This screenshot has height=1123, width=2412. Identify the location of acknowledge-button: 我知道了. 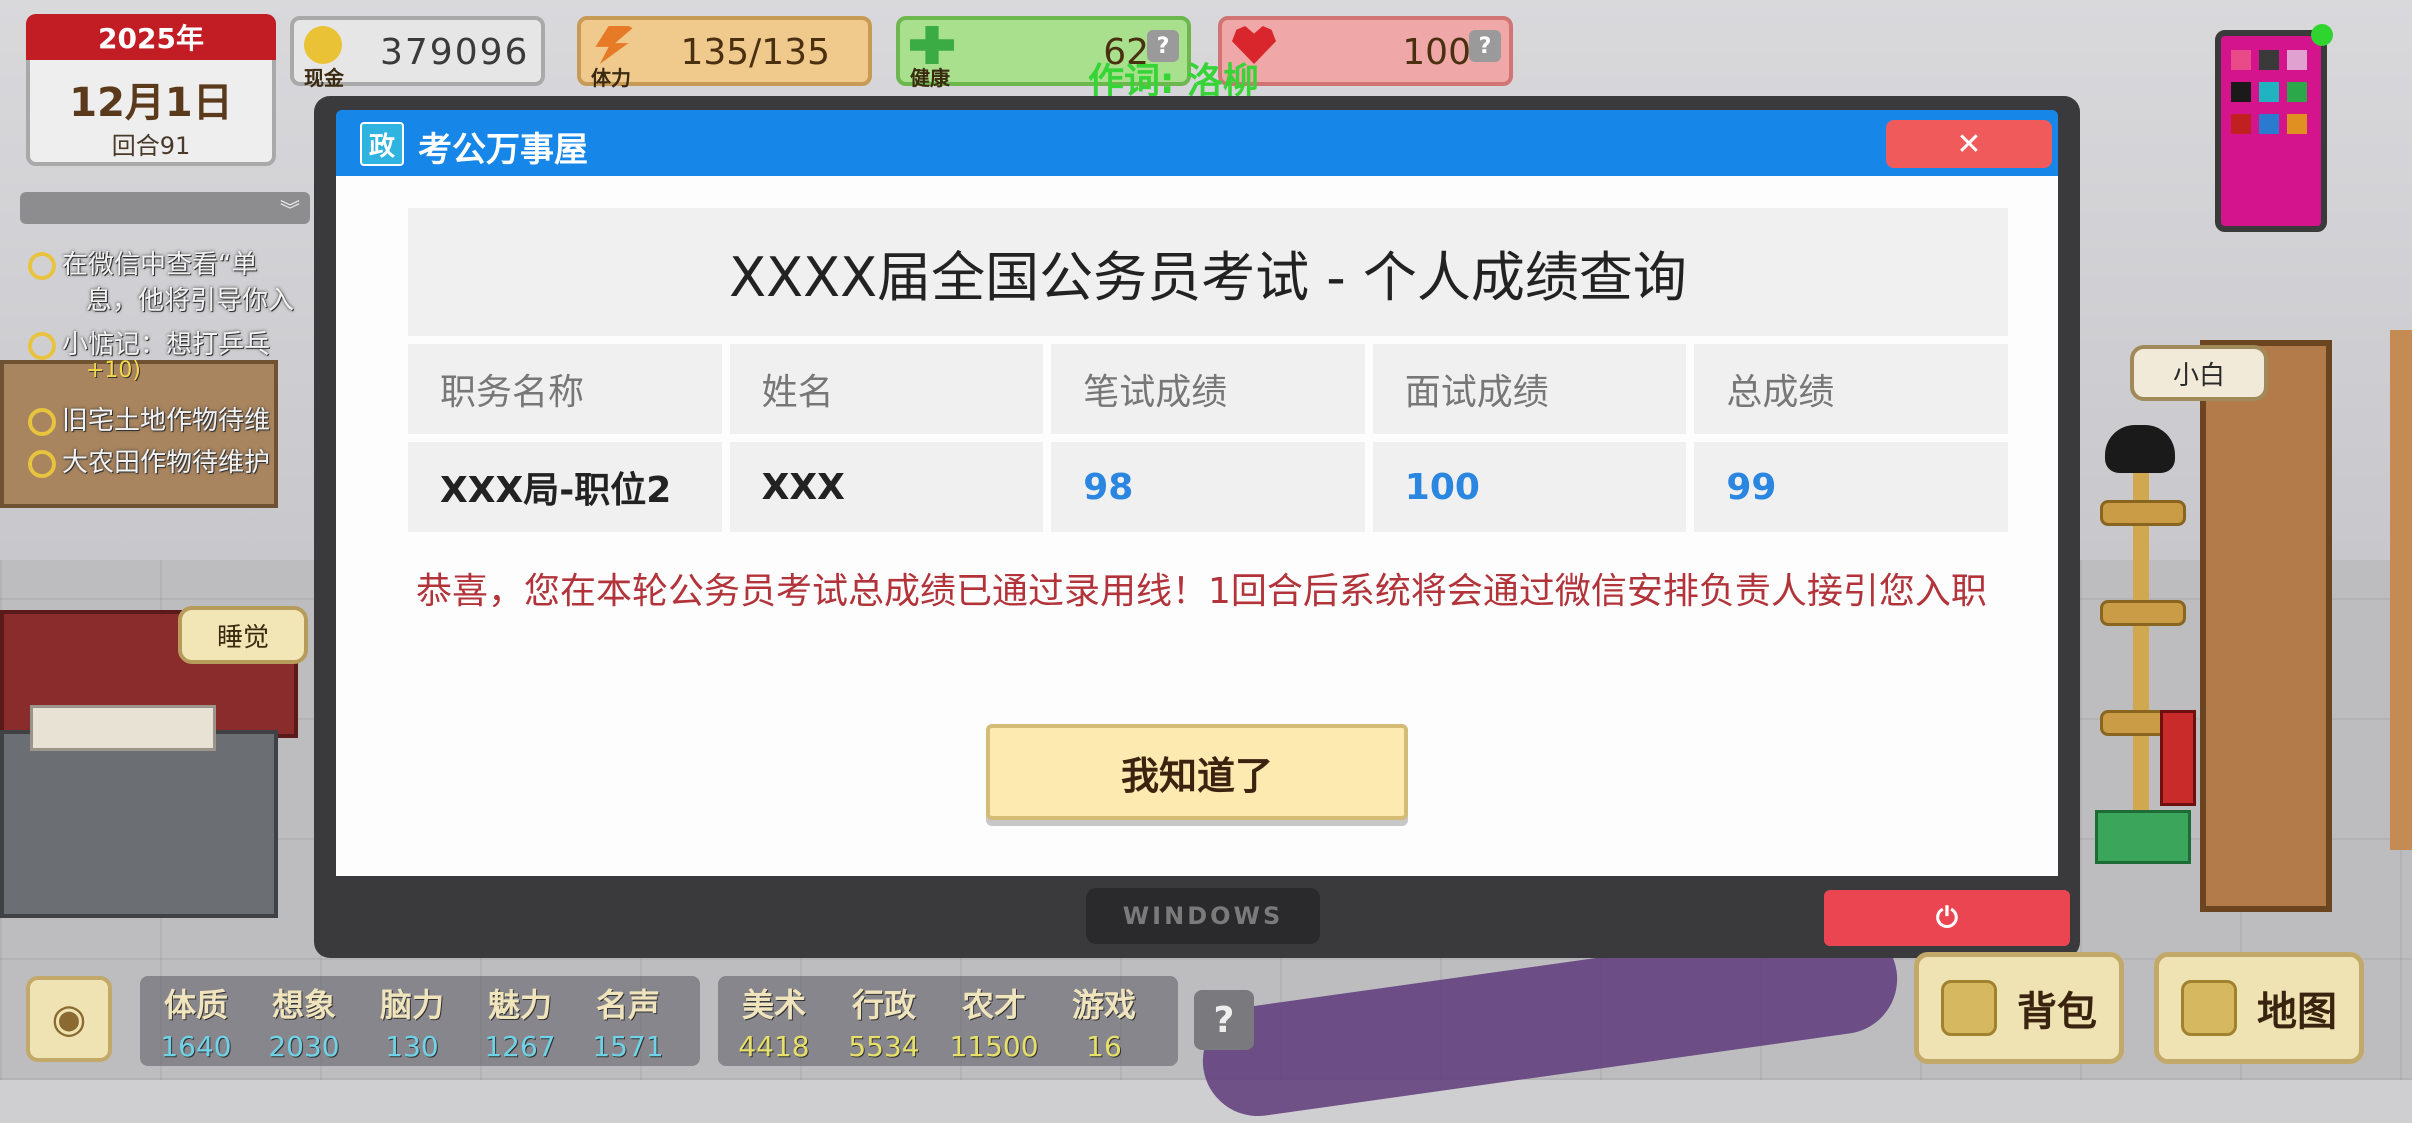
(1197, 772).